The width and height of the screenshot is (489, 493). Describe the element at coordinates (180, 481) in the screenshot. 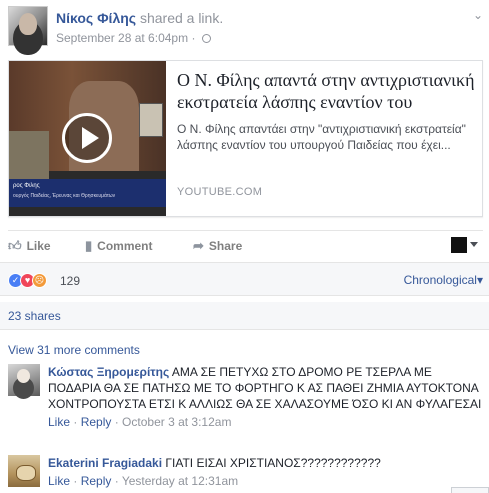

I see `comment-timestamp: Yesterday at 12:31am` at that location.